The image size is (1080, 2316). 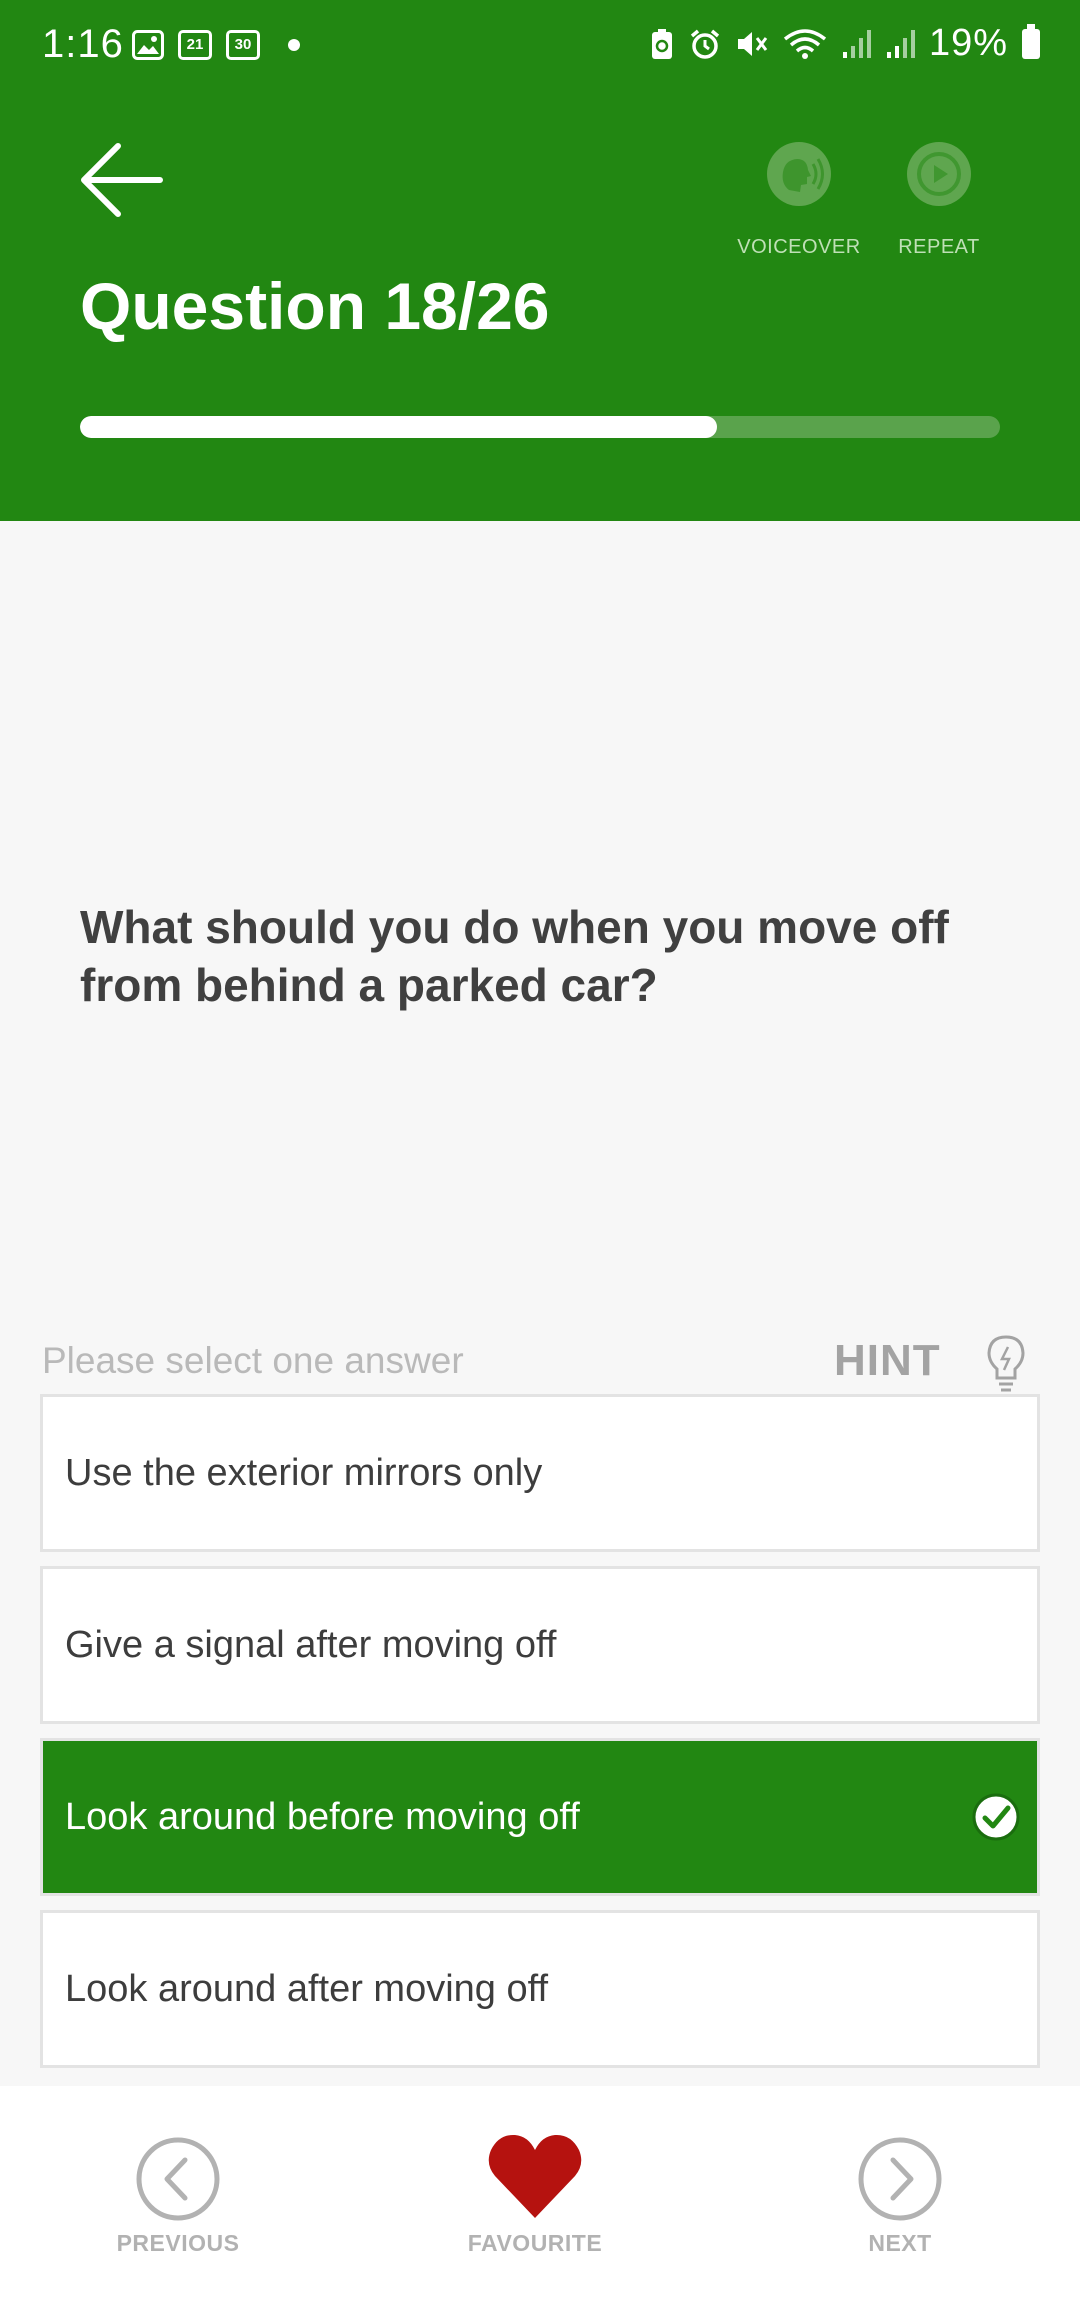 I want to click on question-progress-bar, so click(x=540, y=427).